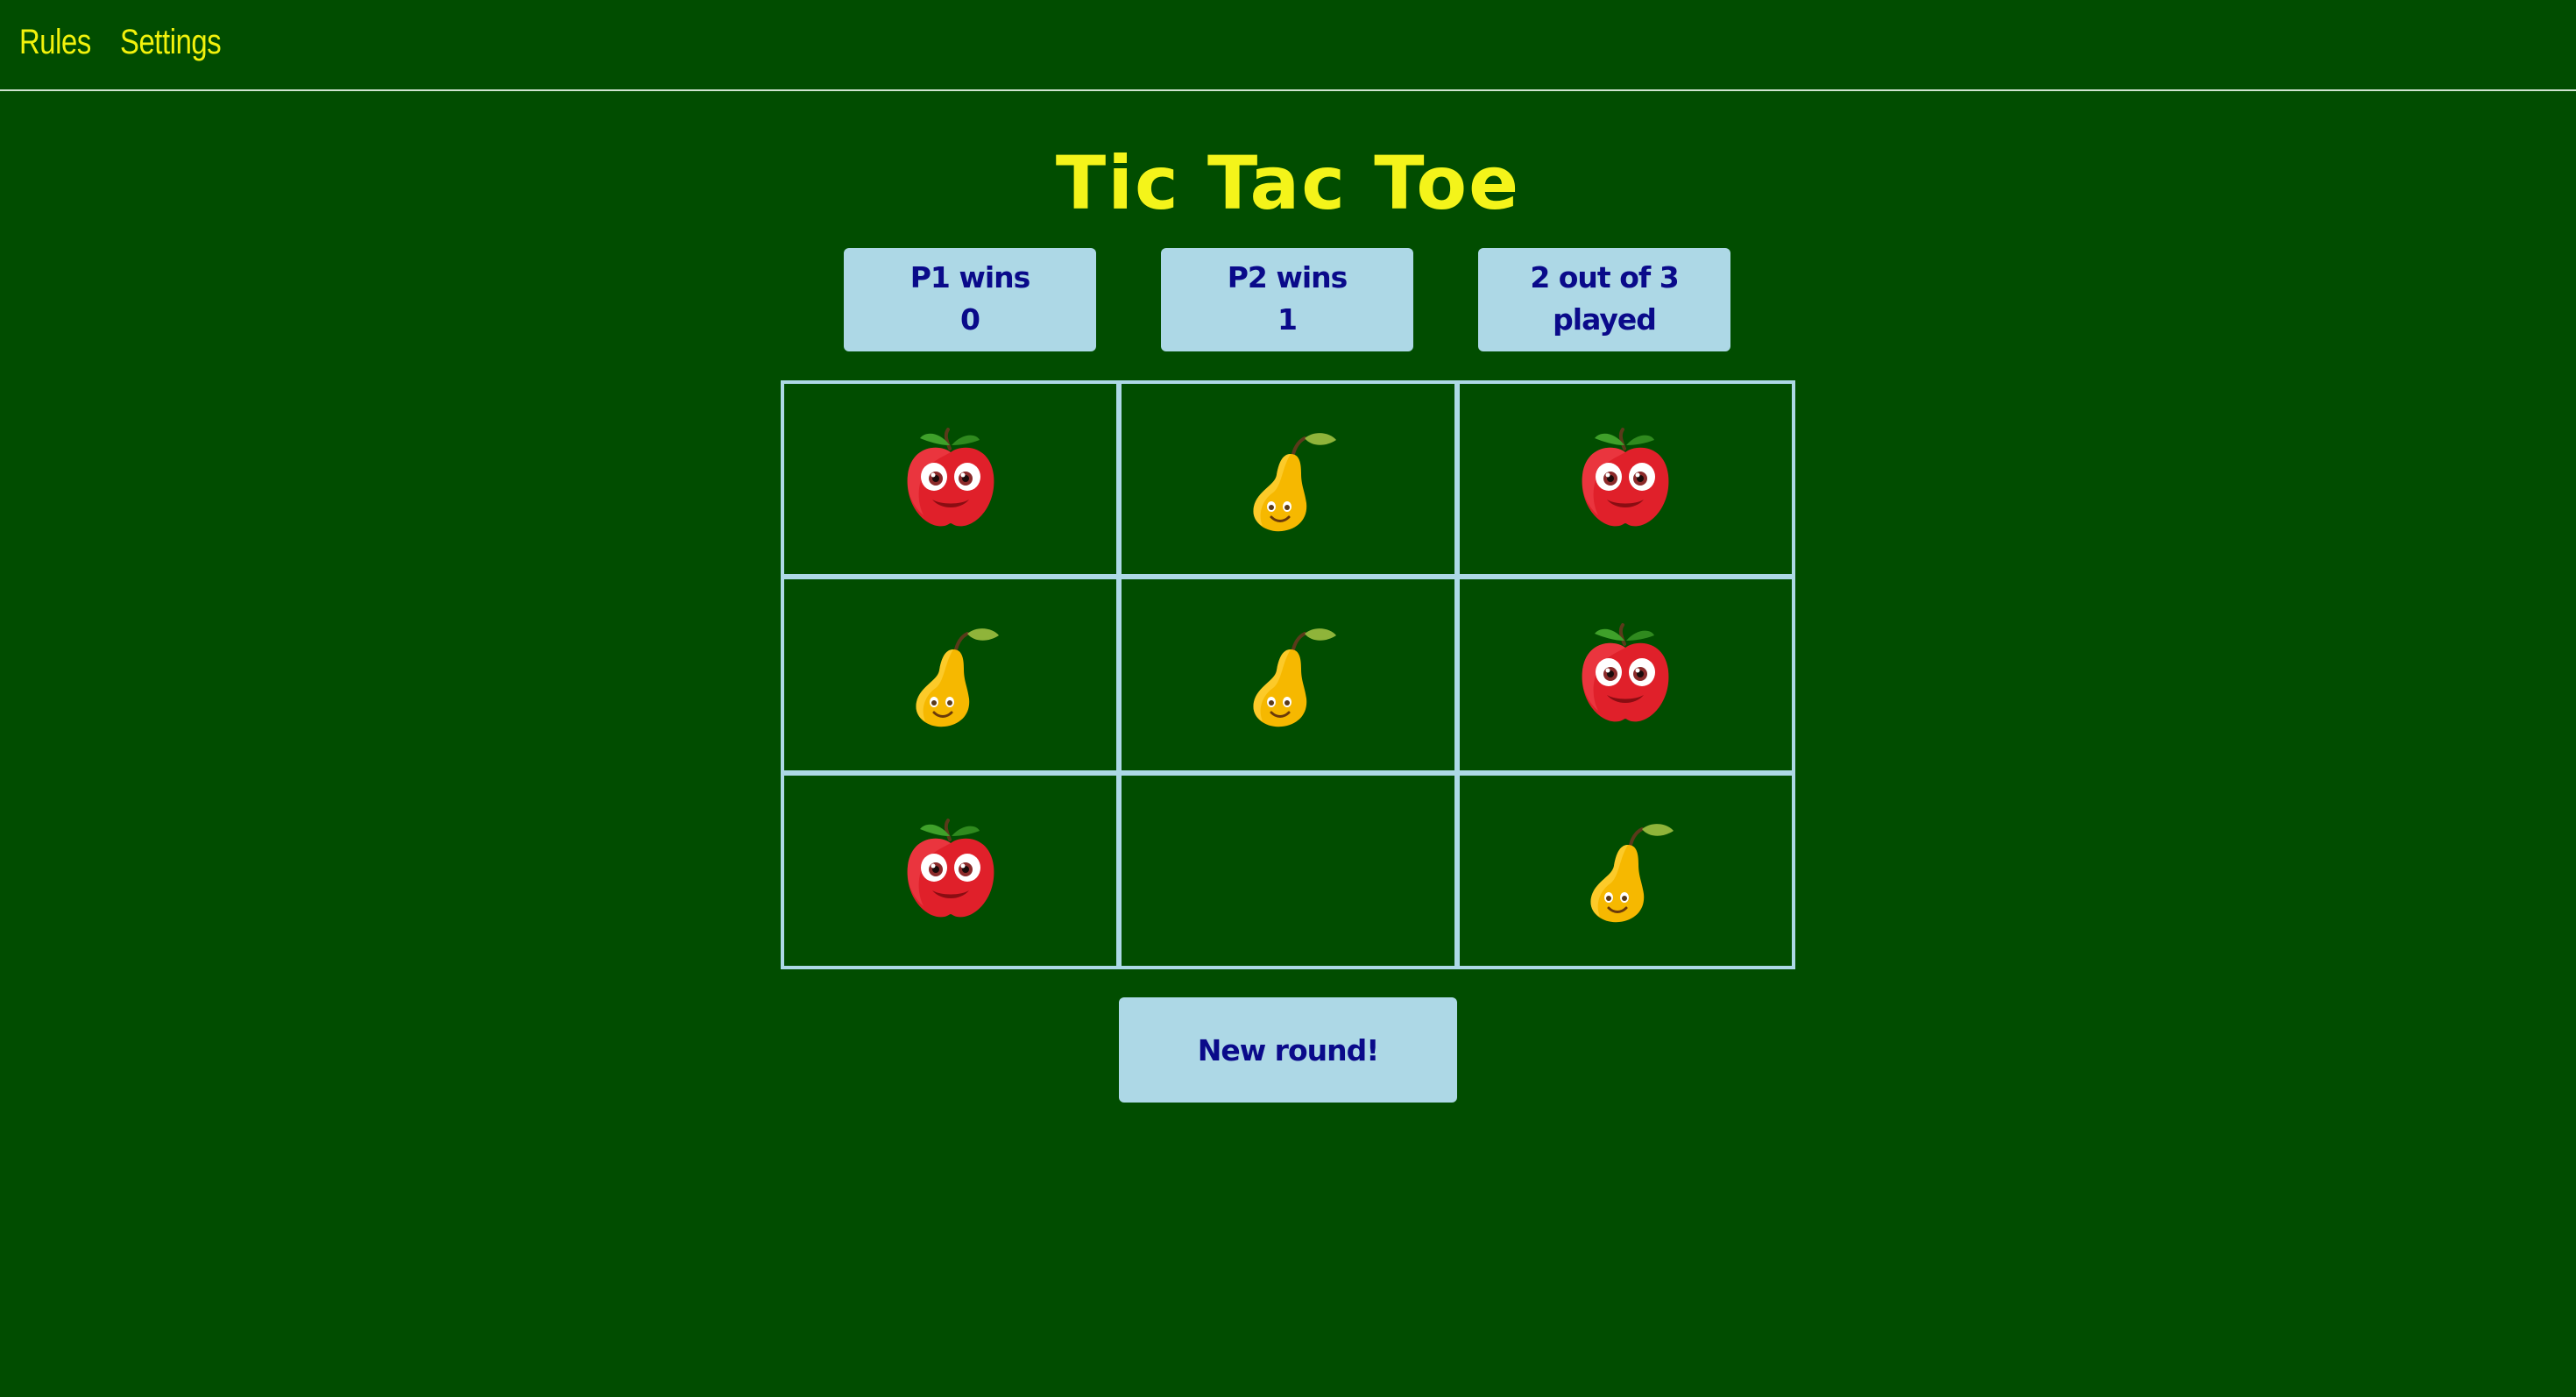 The height and width of the screenshot is (1397, 2576). I want to click on p1-wins-card: P1 wins 0, so click(970, 300).